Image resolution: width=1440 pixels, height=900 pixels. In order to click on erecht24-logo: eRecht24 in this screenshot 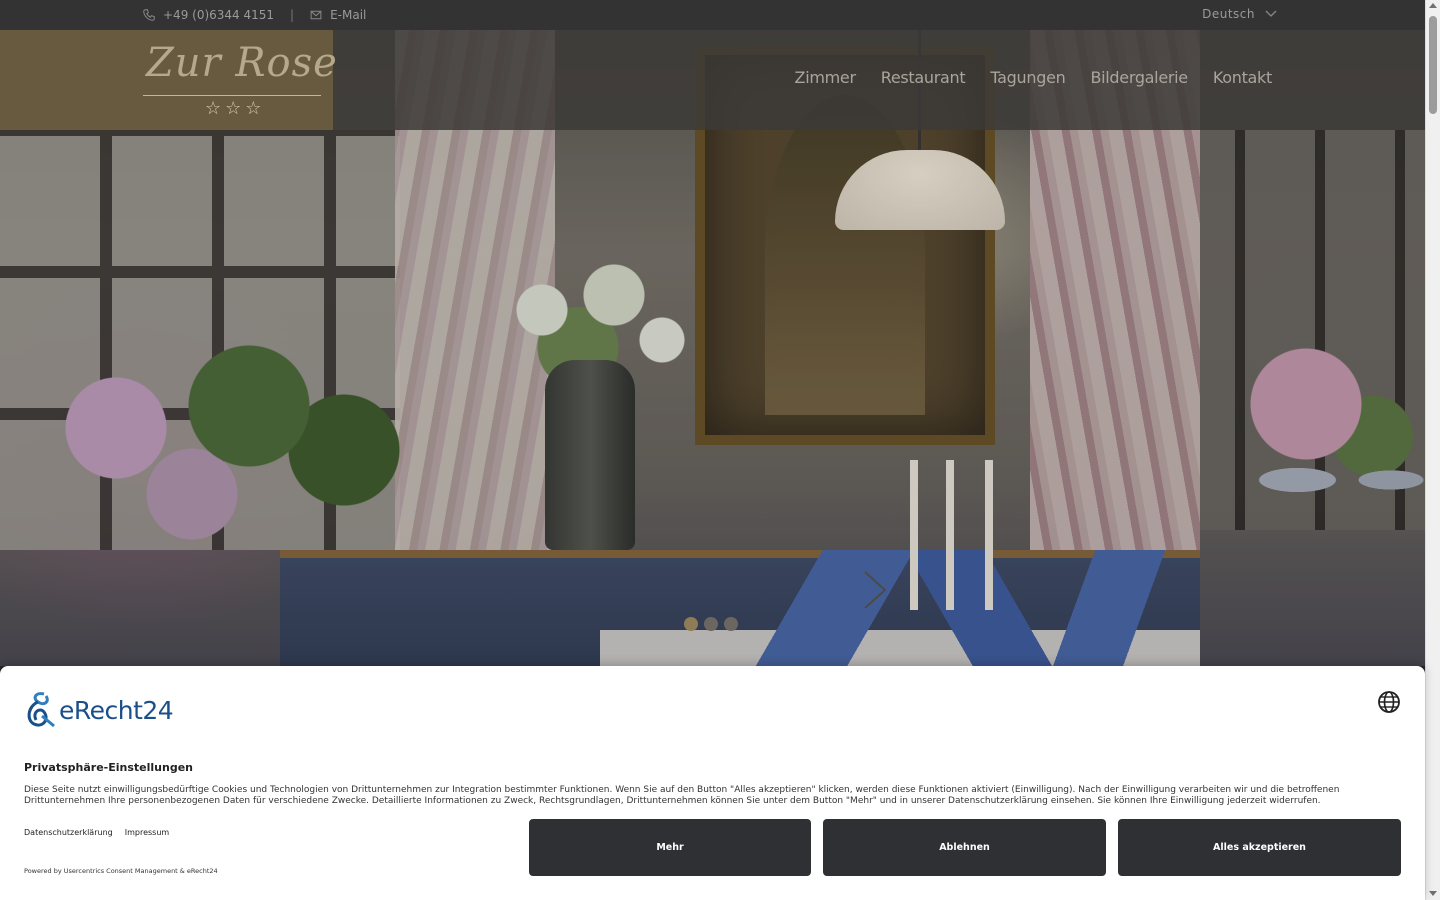, I will do `click(99, 710)`.